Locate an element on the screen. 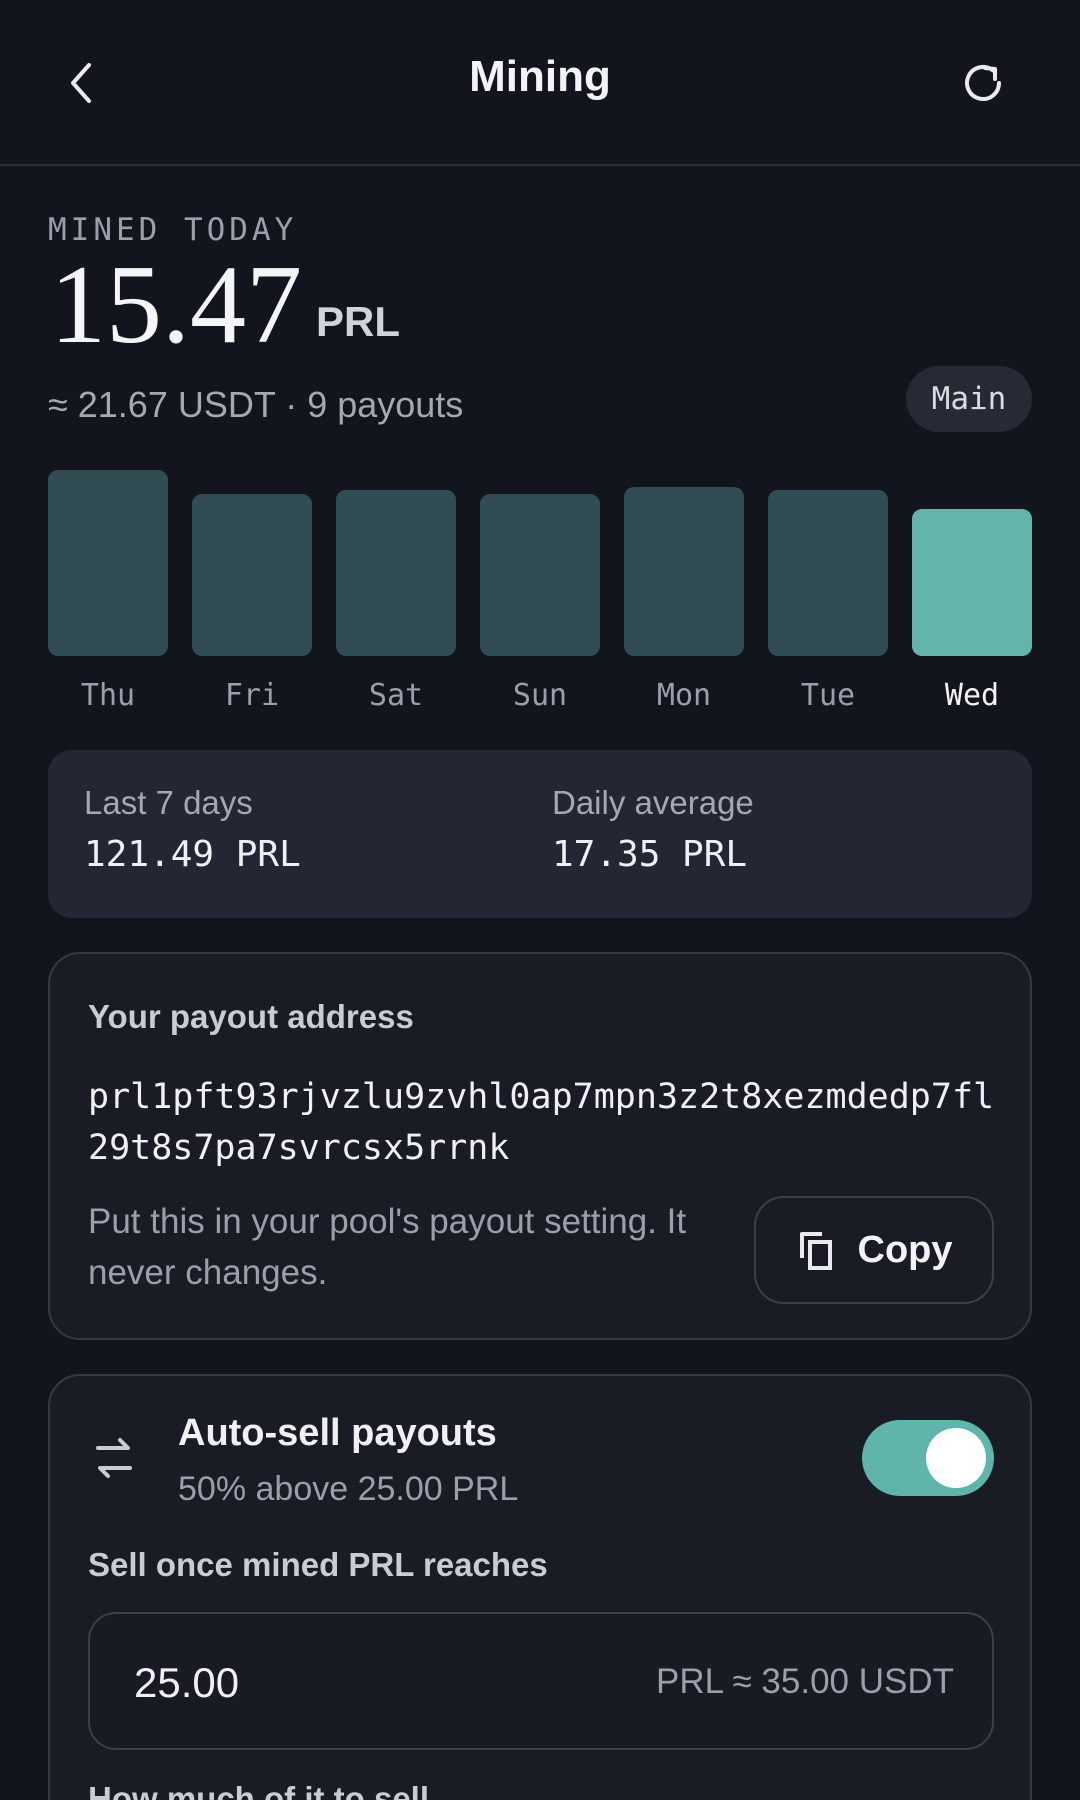  last-7-days-label: Last 7 days is located at coordinates (168, 802).